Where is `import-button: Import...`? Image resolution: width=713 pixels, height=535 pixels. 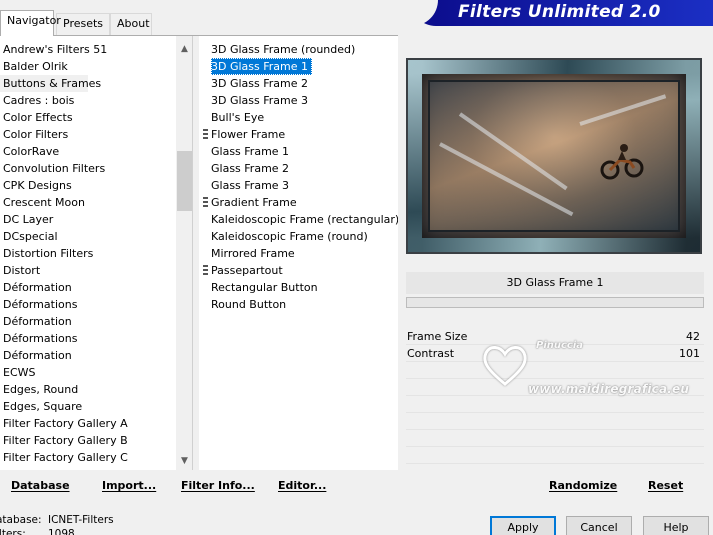 import-button: Import... is located at coordinates (129, 485).